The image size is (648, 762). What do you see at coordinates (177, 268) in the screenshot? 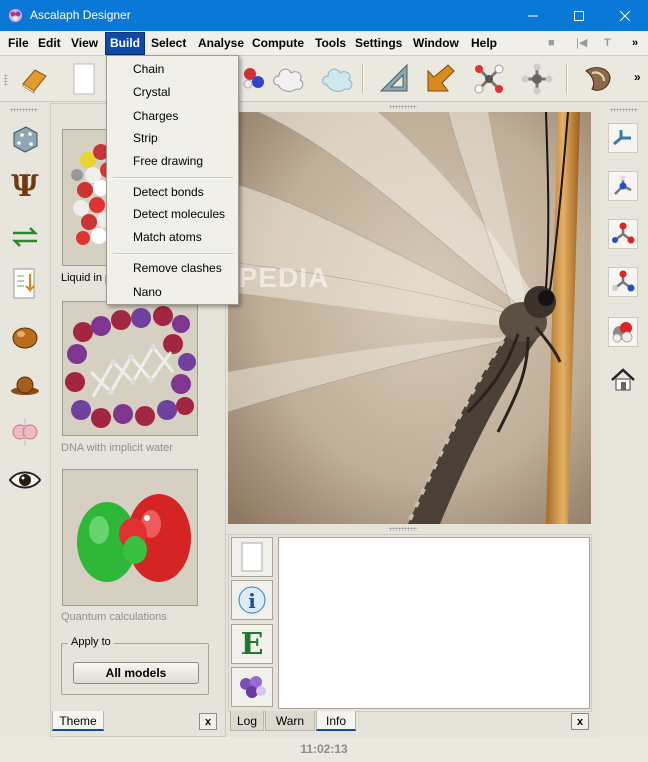
I see `menu-item-remove-clashes: Remove clashes` at bounding box center [177, 268].